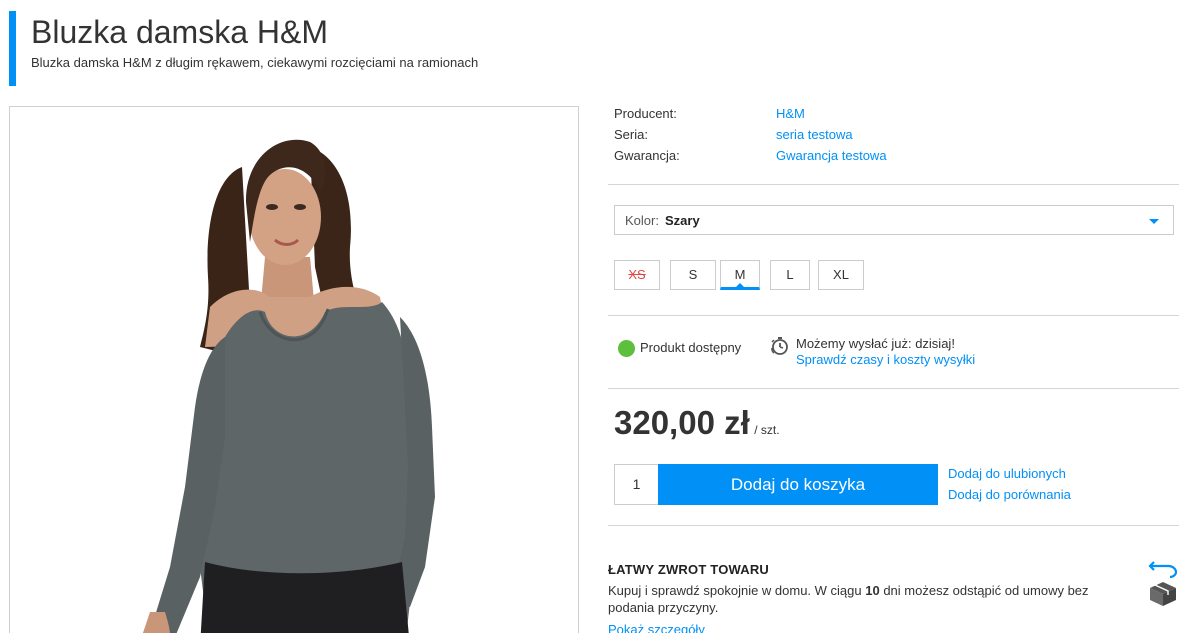 The width and height of the screenshot is (1194, 633). What do you see at coordinates (1009, 494) in the screenshot?
I see `add-to-compare-link: Dodaj do porównania` at bounding box center [1009, 494].